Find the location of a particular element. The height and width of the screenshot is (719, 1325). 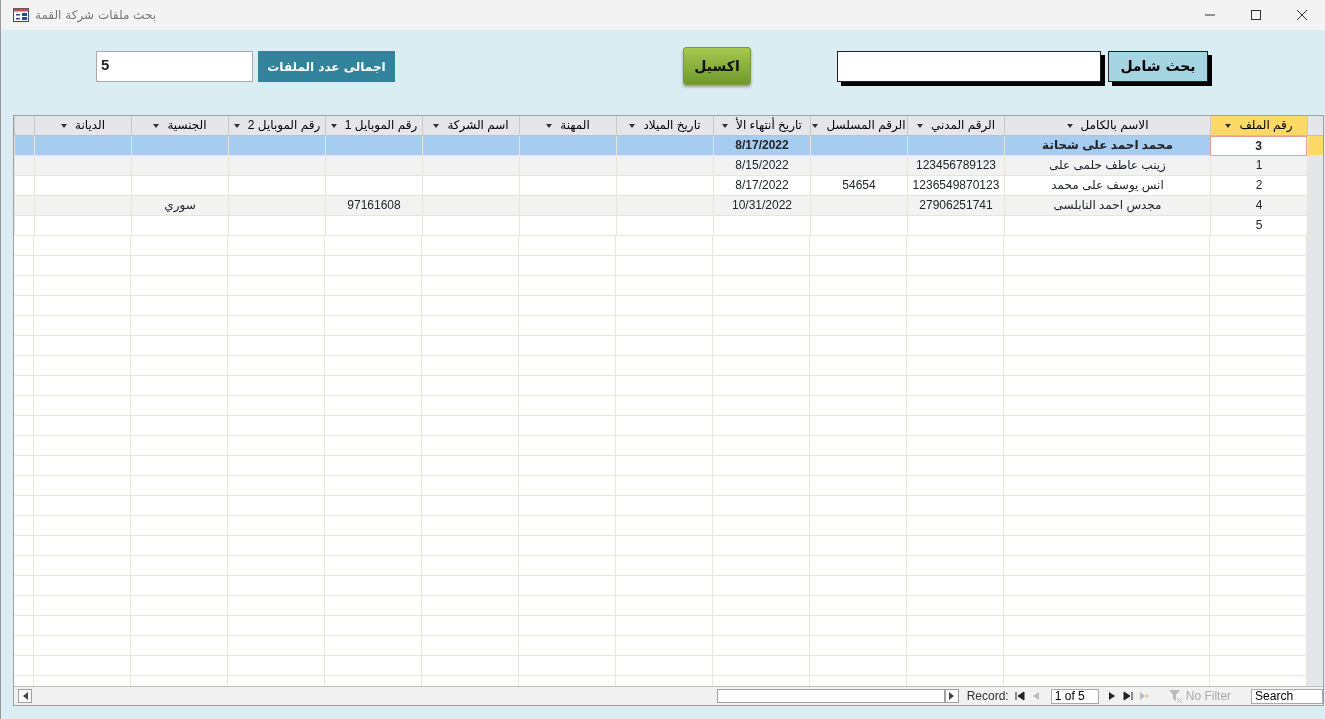

column-header: اسم الشركة is located at coordinates (470, 126).